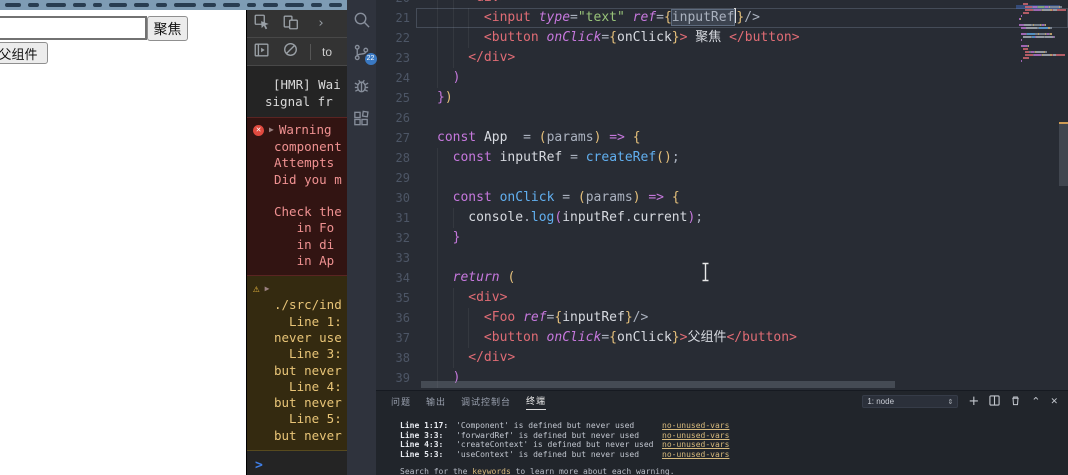 This screenshot has width=1068, height=475. I want to click on panel-tab-调试控制台: 调试控制台, so click(486, 402).